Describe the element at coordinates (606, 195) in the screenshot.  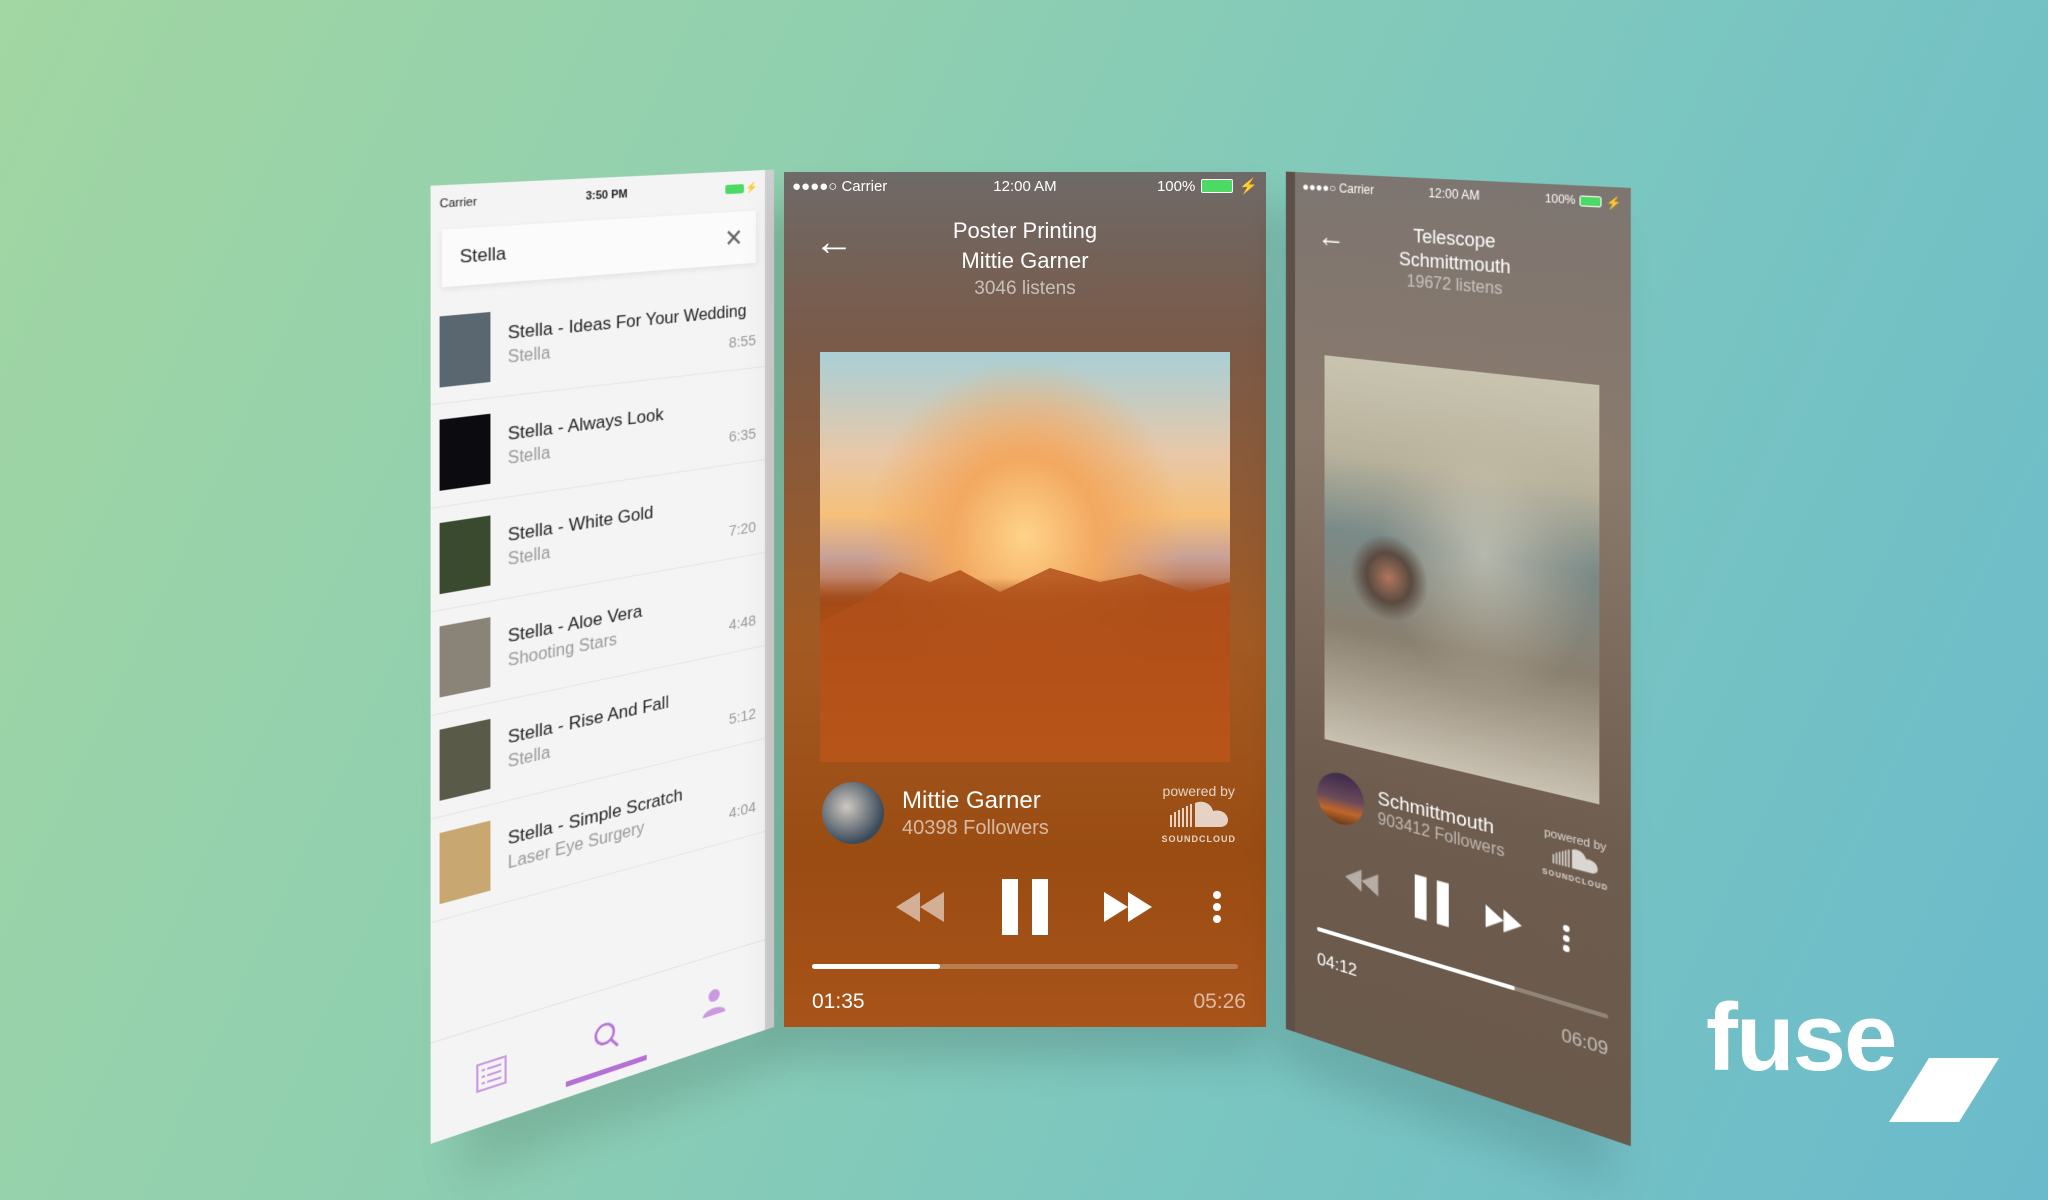
I see `status-time: 3:50 PM` at that location.